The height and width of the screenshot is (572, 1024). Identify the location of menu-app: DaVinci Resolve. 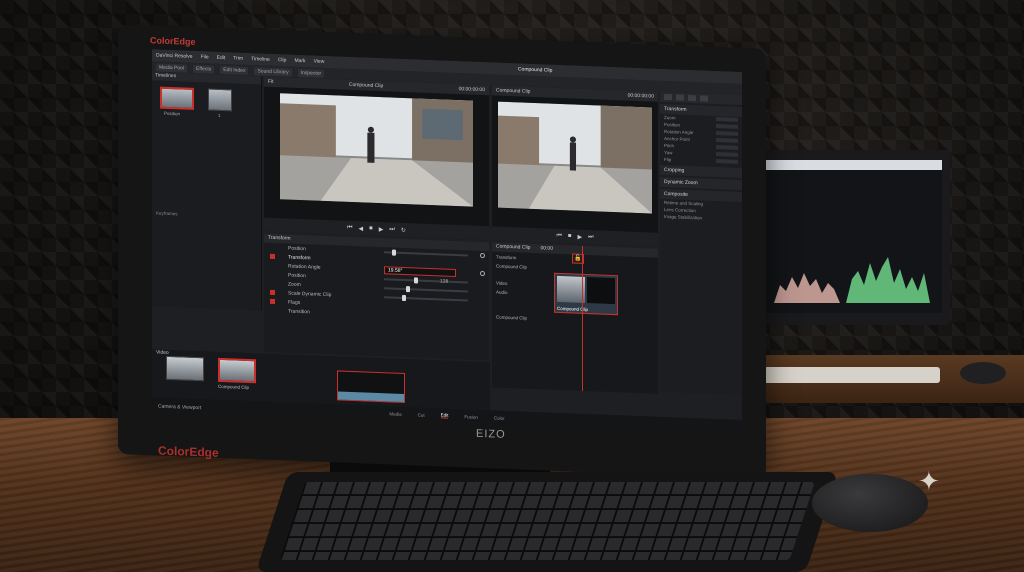
(174, 55).